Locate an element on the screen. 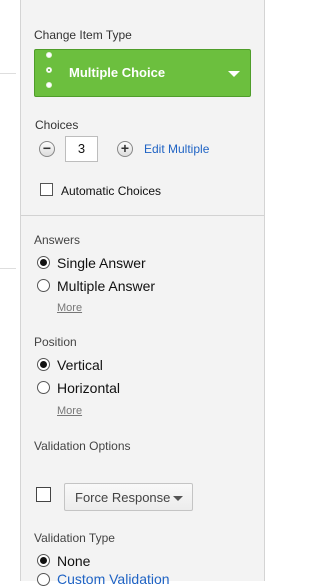  force-response-checkbox is located at coordinates (43, 494).